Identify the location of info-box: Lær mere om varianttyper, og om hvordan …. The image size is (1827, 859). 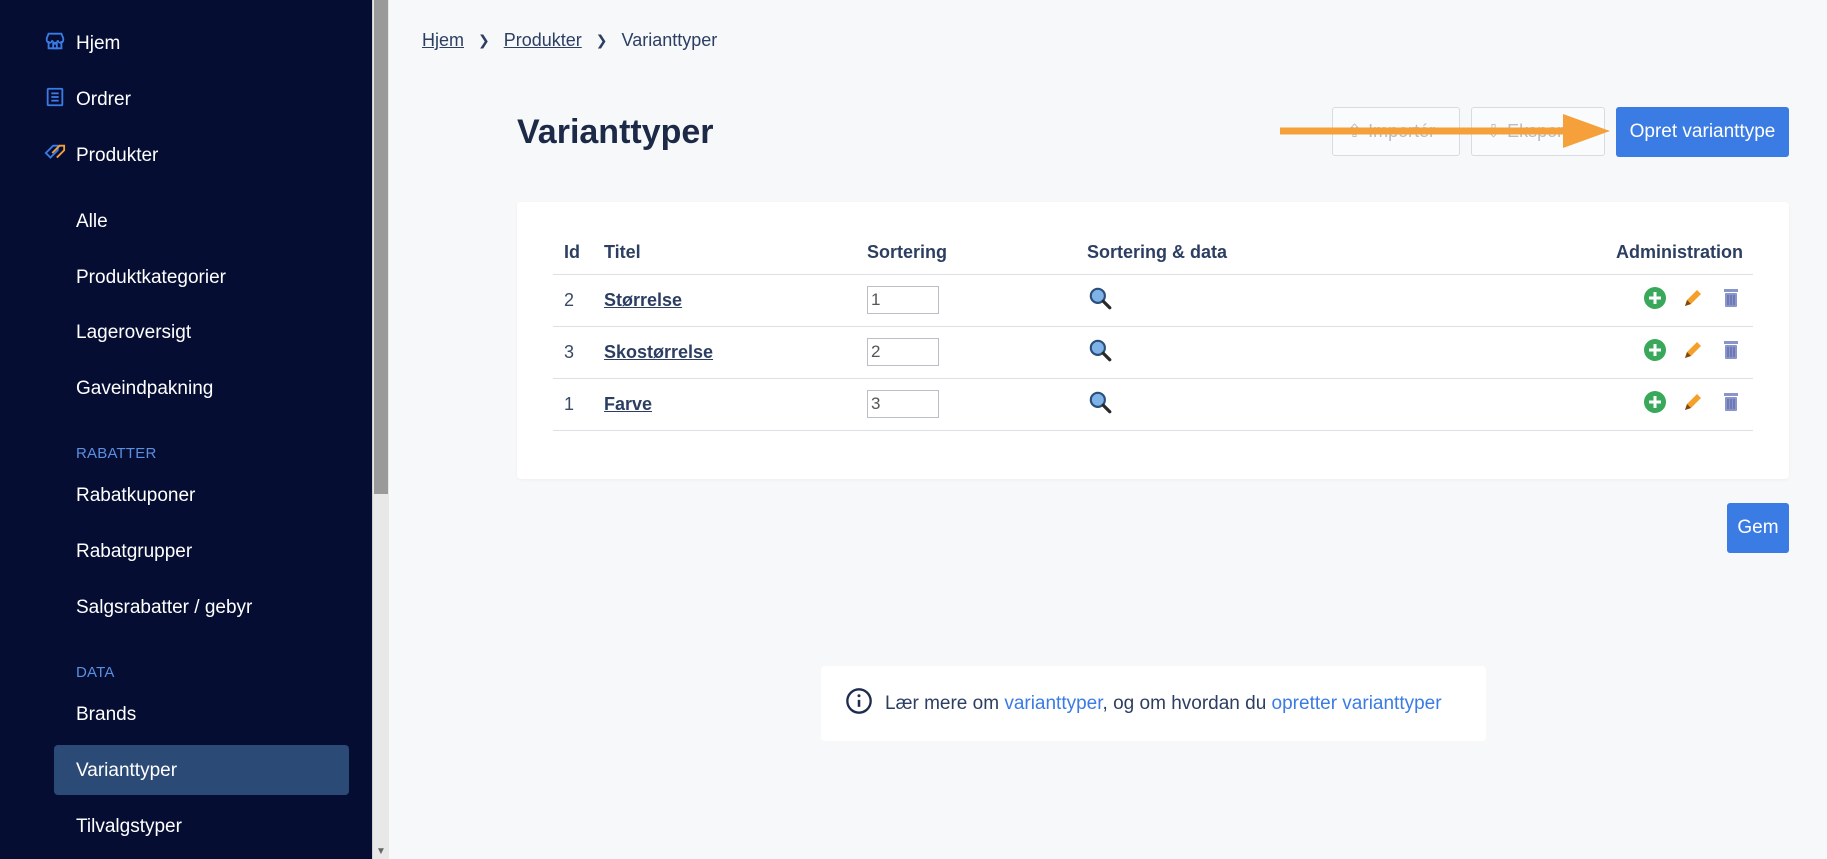
(1153, 703).